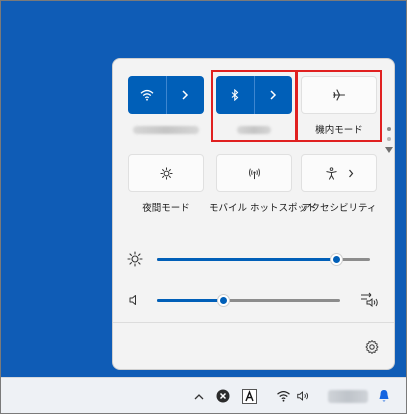 Image resolution: width=407 pixels, height=414 pixels. What do you see at coordinates (336, 259) in the screenshot?
I see `brightness-slider-thumb` at bounding box center [336, 259].